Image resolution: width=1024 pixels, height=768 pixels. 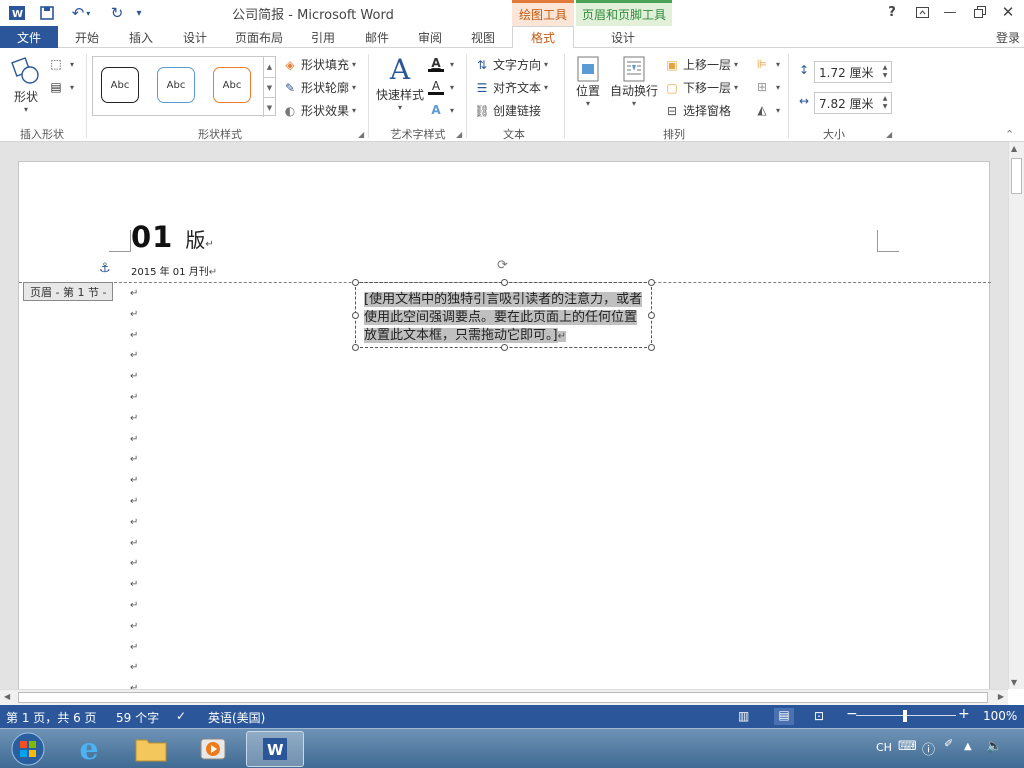 What do you see at coordinates (767, 64) in the screenshot?
I see `align-button: ⊫ ▾` at bounding box center [767, 64].